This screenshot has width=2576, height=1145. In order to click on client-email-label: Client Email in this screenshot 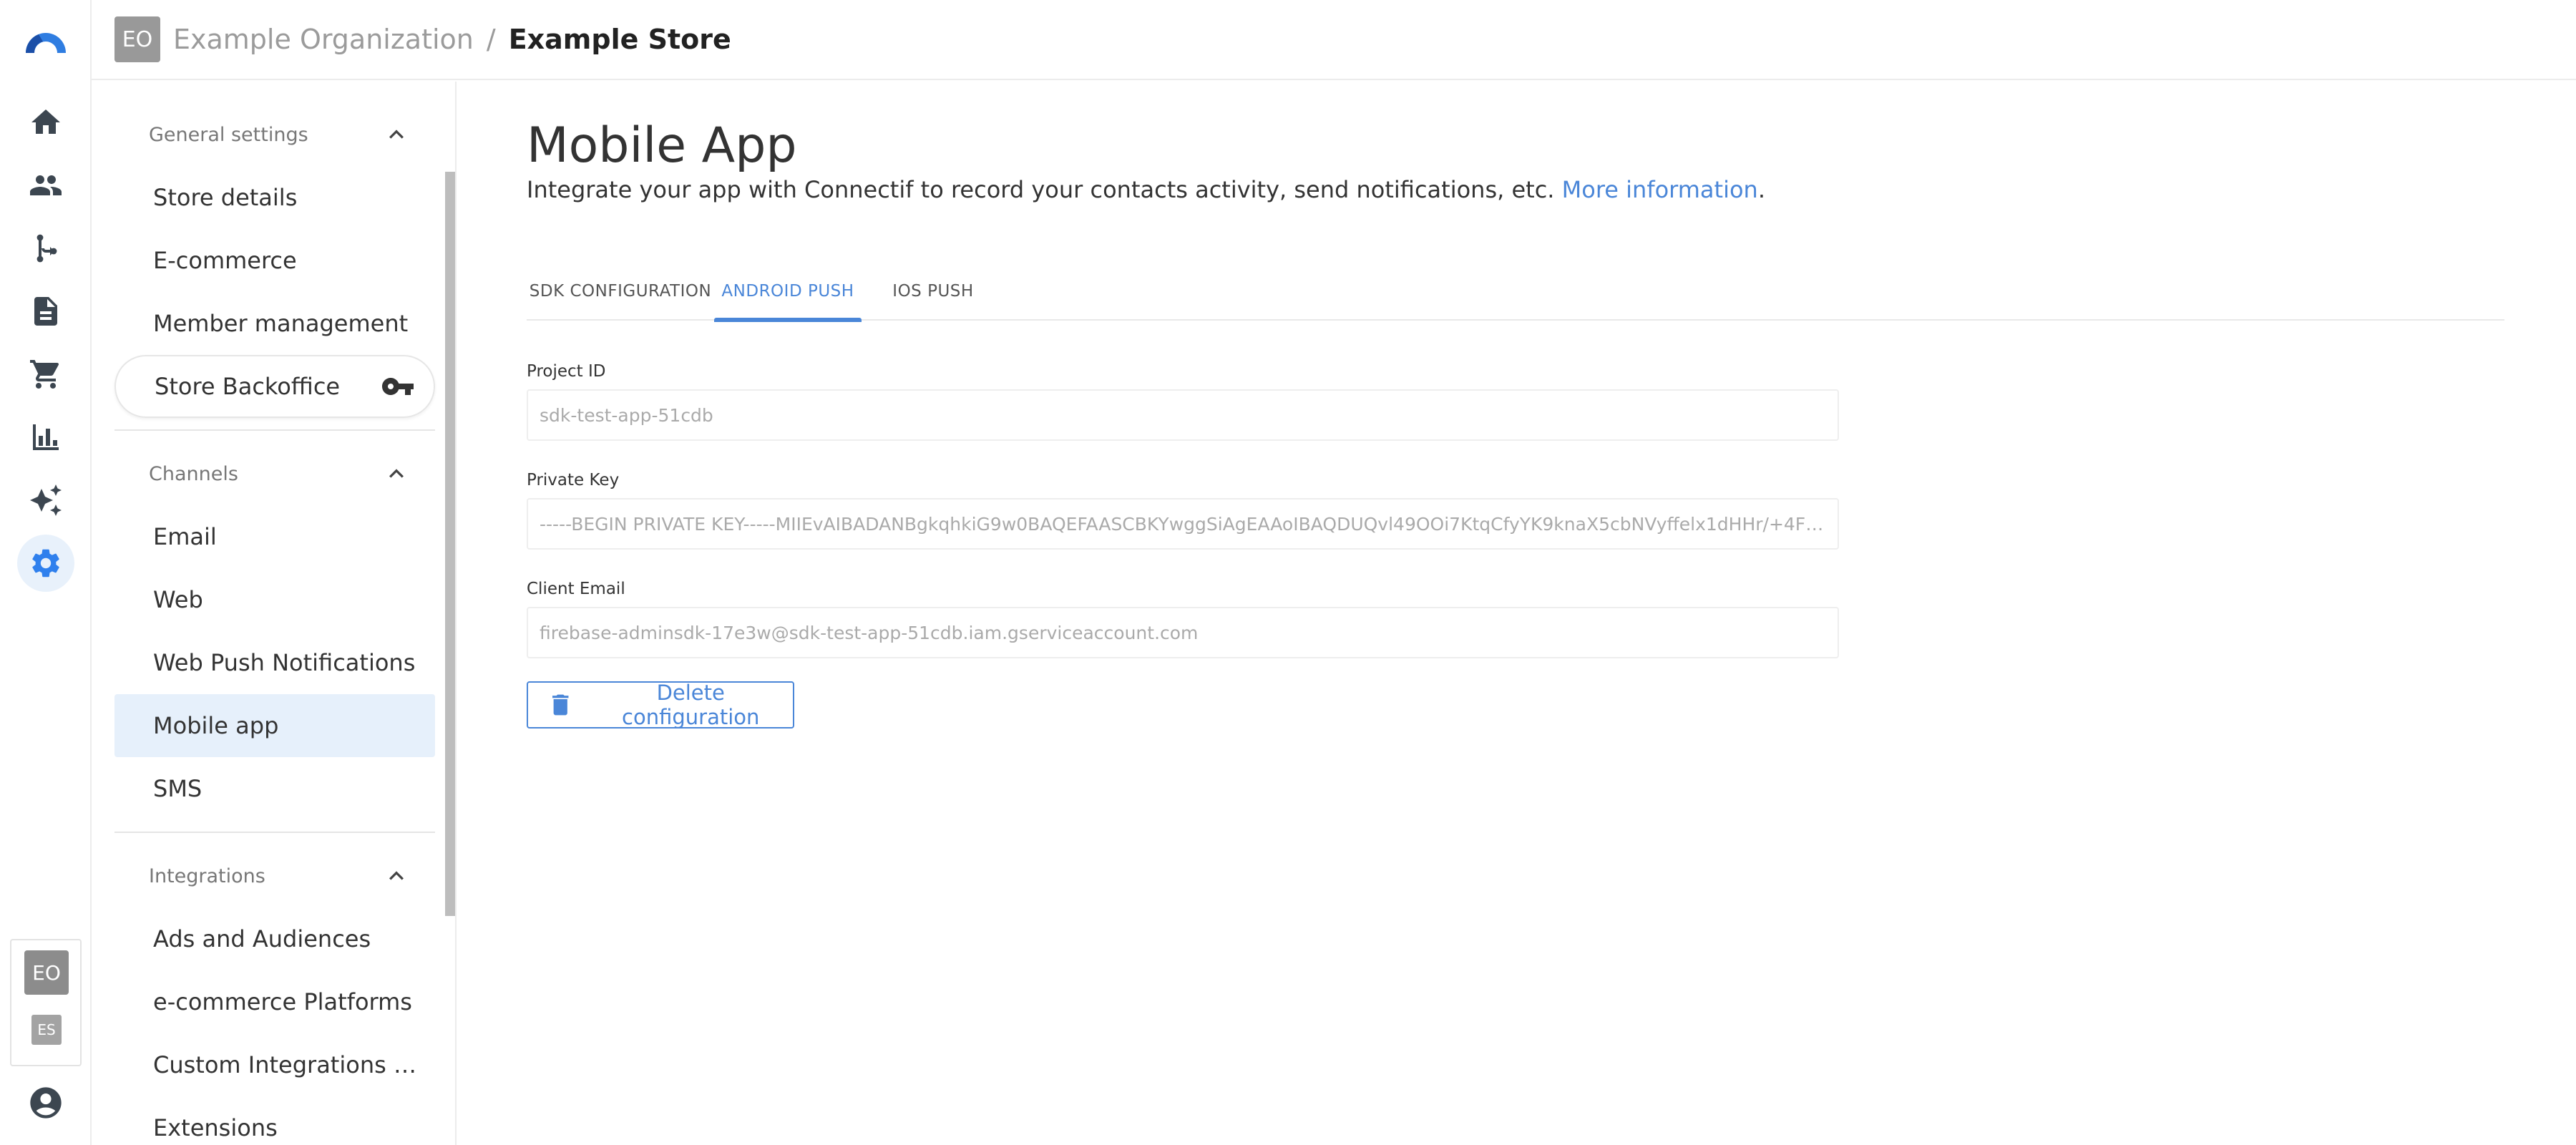, I will do `click(576, 589)`.